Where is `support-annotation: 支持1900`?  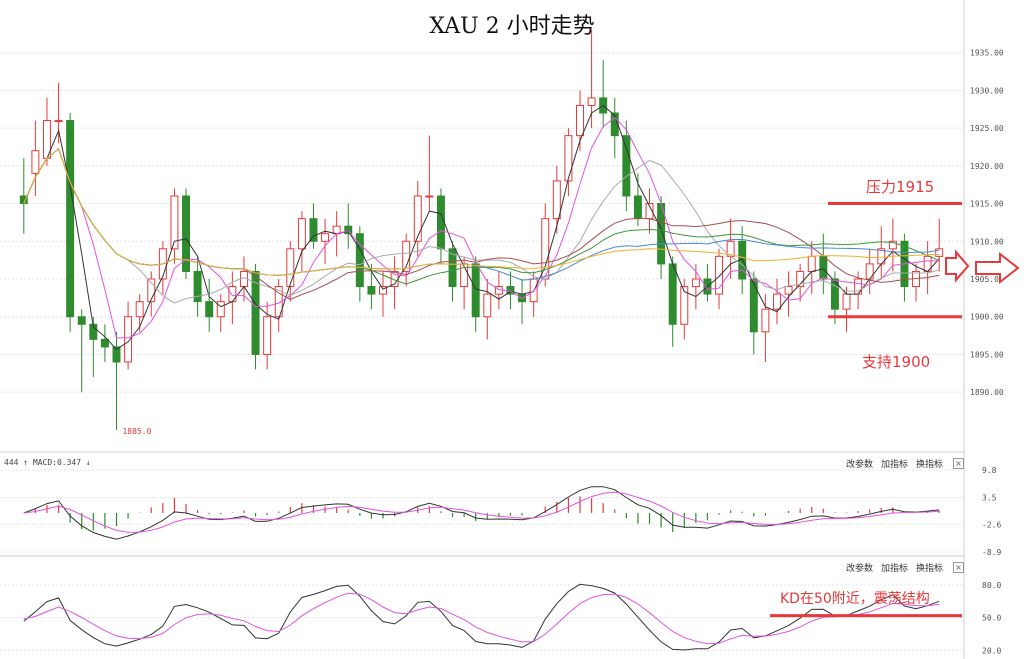
support-annotation: 支持1900 is located at coordinates (896, 362).